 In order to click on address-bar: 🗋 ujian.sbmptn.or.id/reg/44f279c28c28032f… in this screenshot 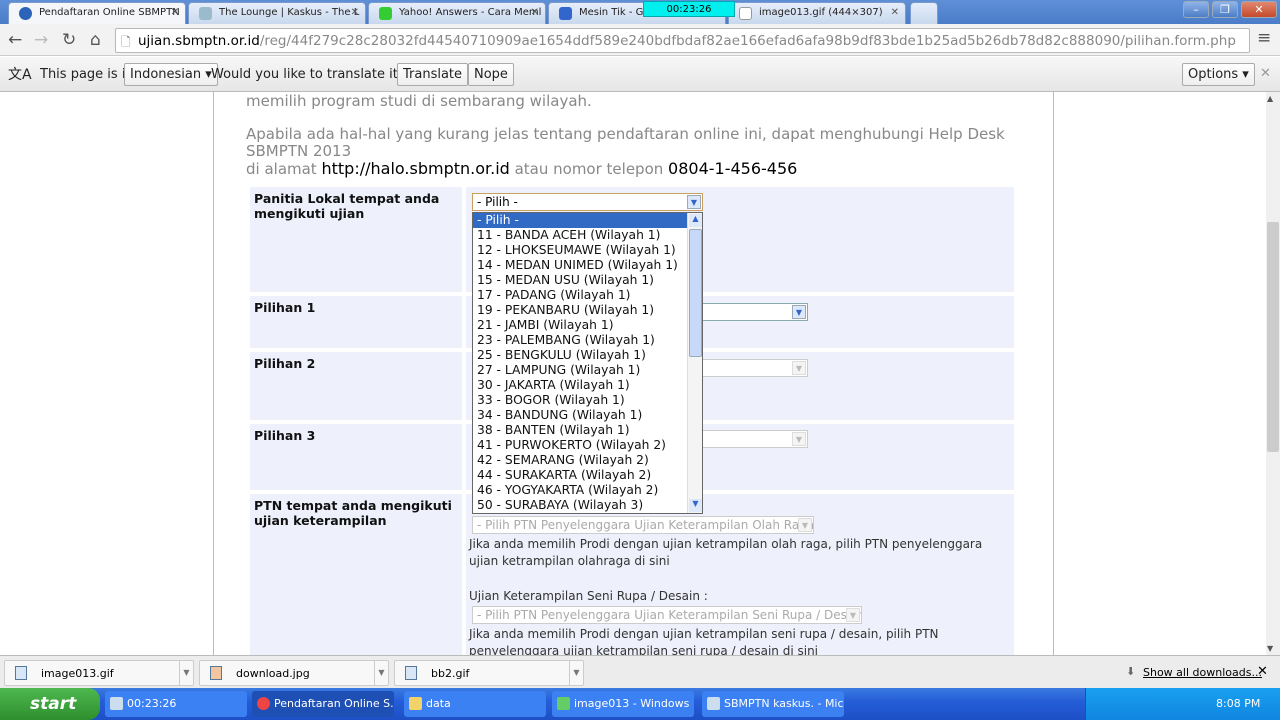, I will do `click(682, 40)`.